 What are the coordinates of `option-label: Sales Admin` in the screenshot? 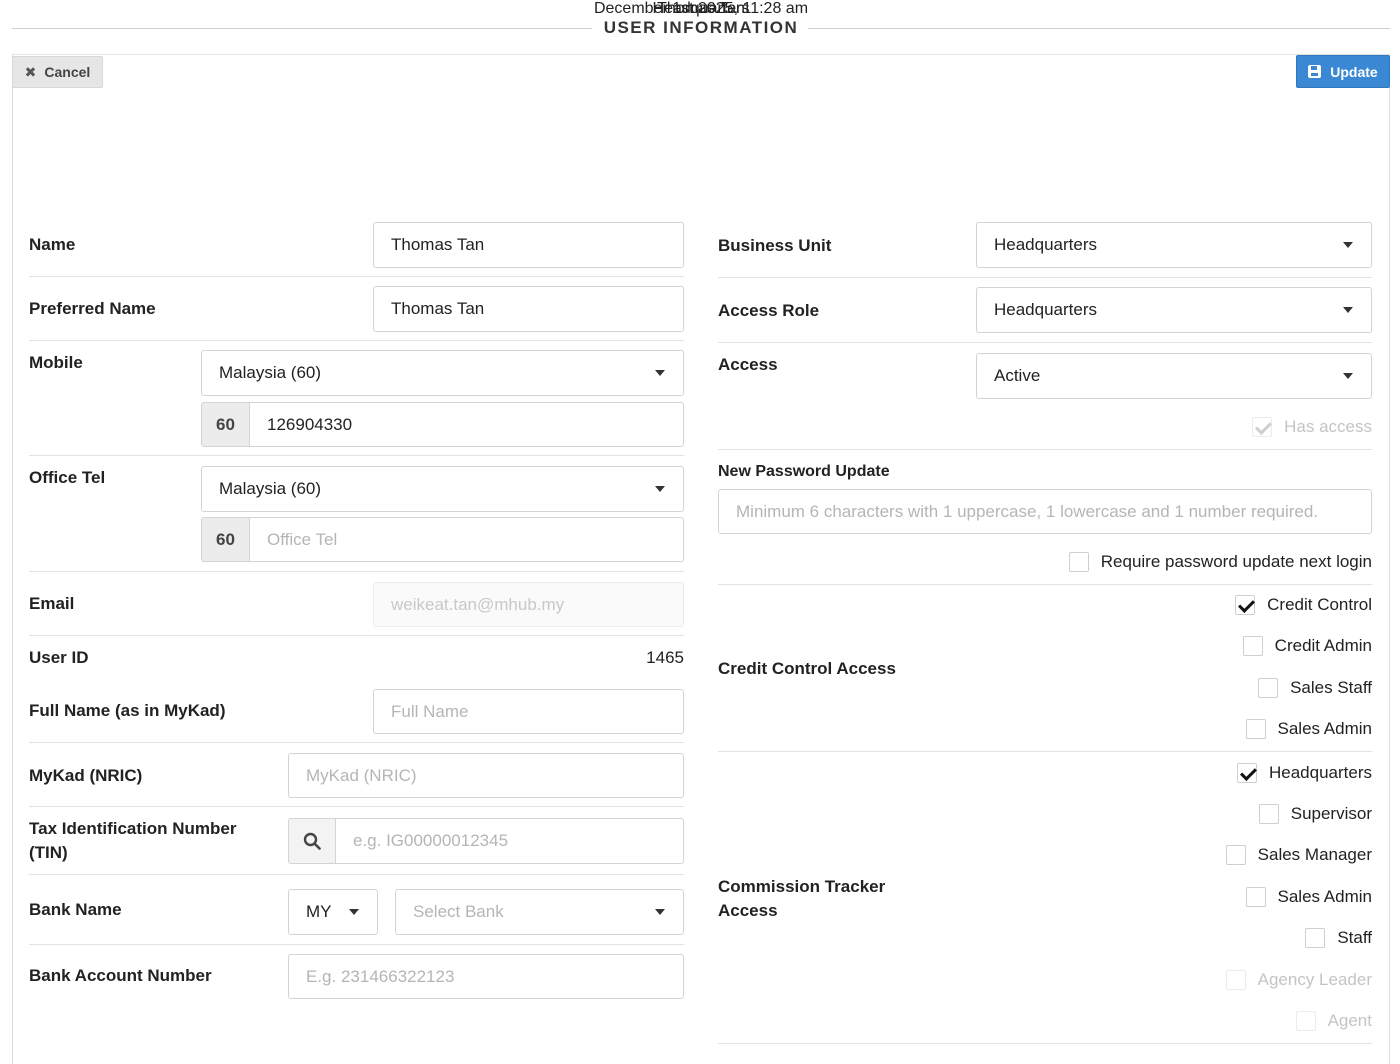 It's located at (1325, 896).